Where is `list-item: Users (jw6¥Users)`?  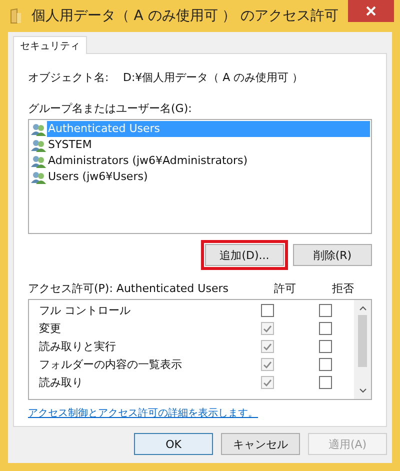 list-item: Users (jw6¥Users) is located at coordinates (98, 177).